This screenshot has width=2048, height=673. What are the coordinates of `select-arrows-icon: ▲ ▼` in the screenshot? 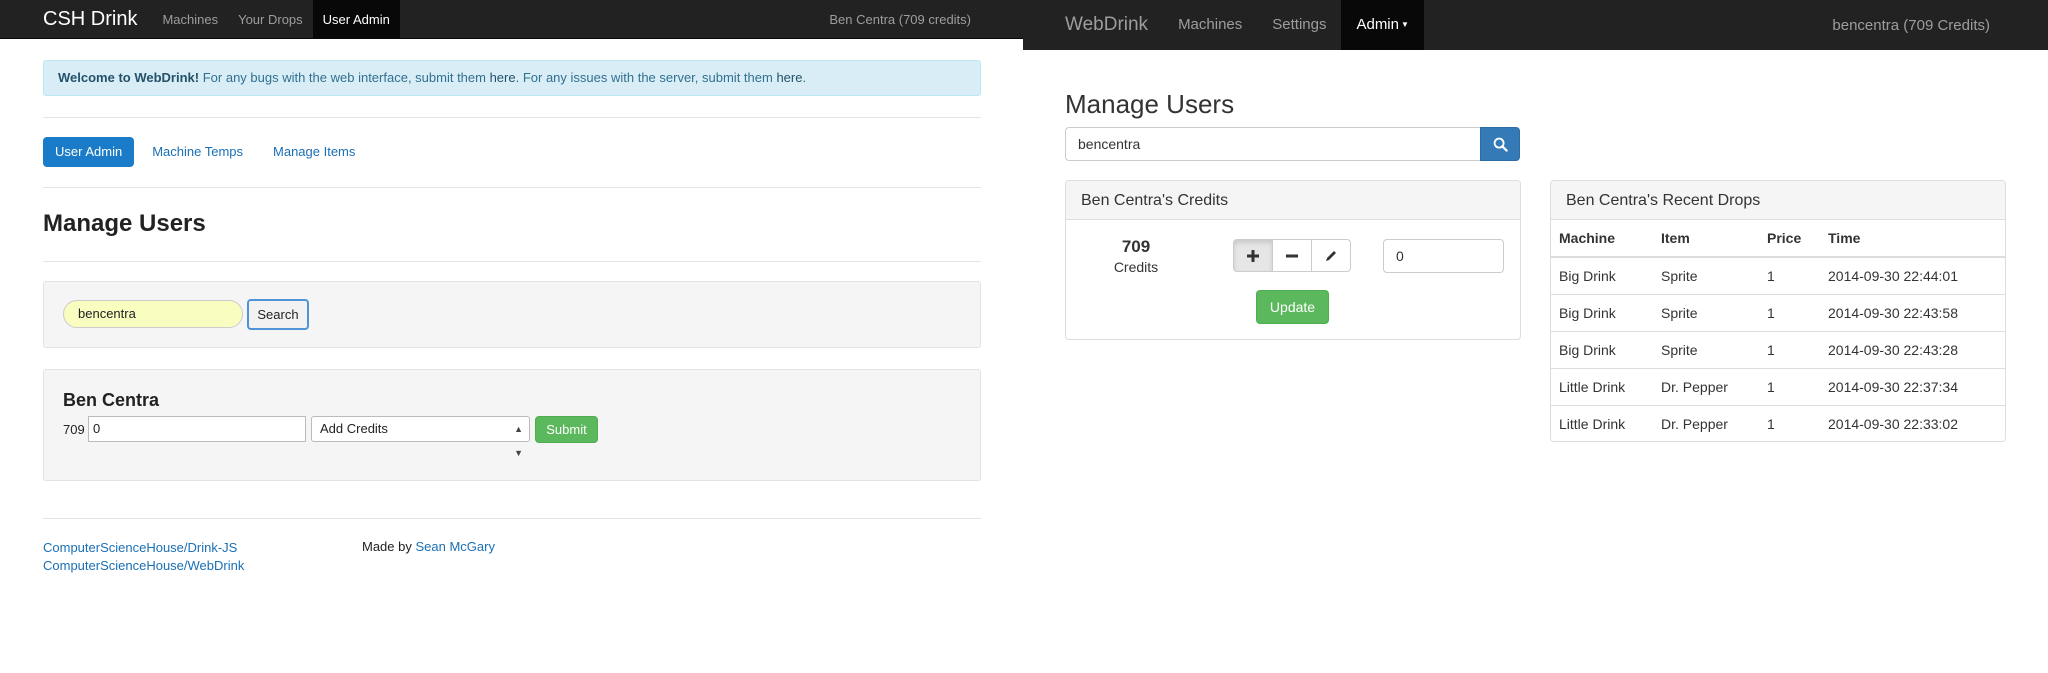 It's located at (518, 441).